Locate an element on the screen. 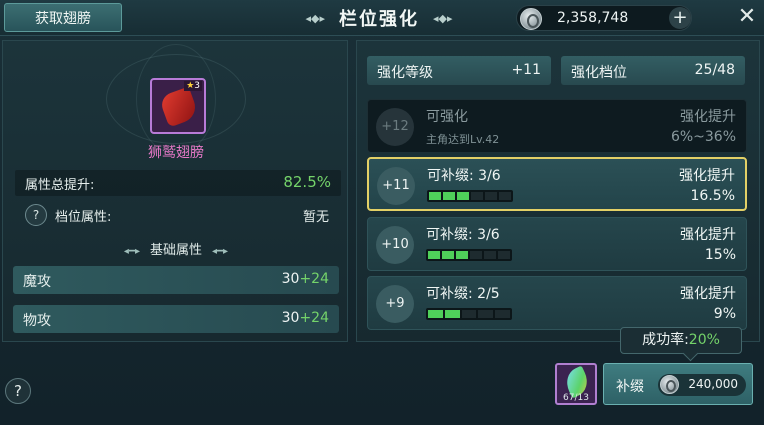  base-attributes-title: 基础属性 is located at coordinates (175, 250).